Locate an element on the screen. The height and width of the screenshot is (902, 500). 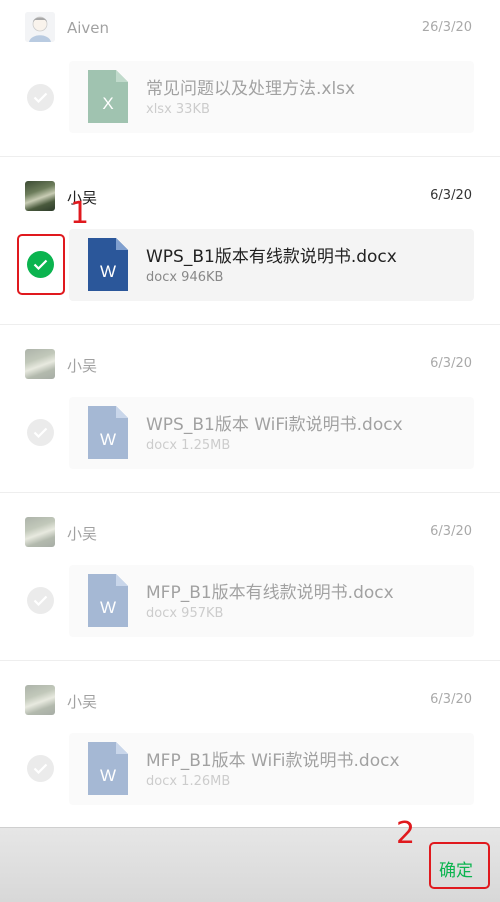
person-avatar-icon is located at coordinates (40, 27).